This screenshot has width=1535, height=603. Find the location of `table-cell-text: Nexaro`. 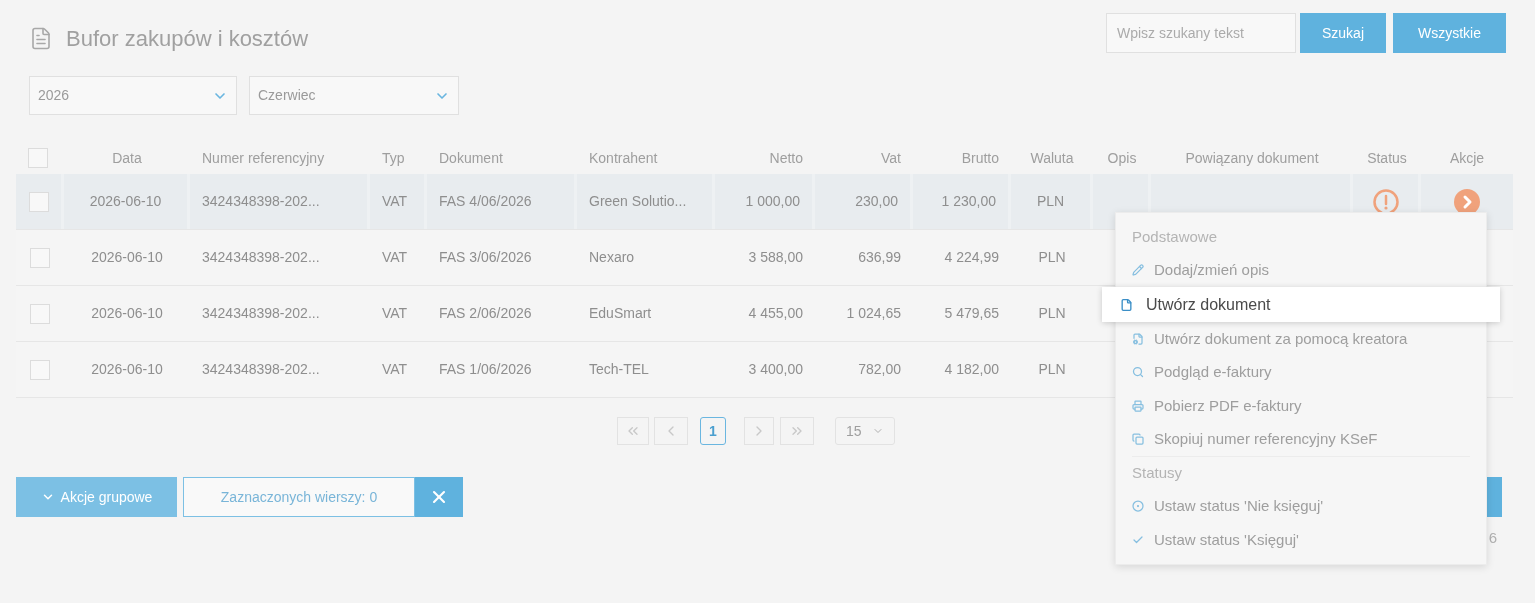

table-cell-text: Nexaro is located at coordinates (612, 257).